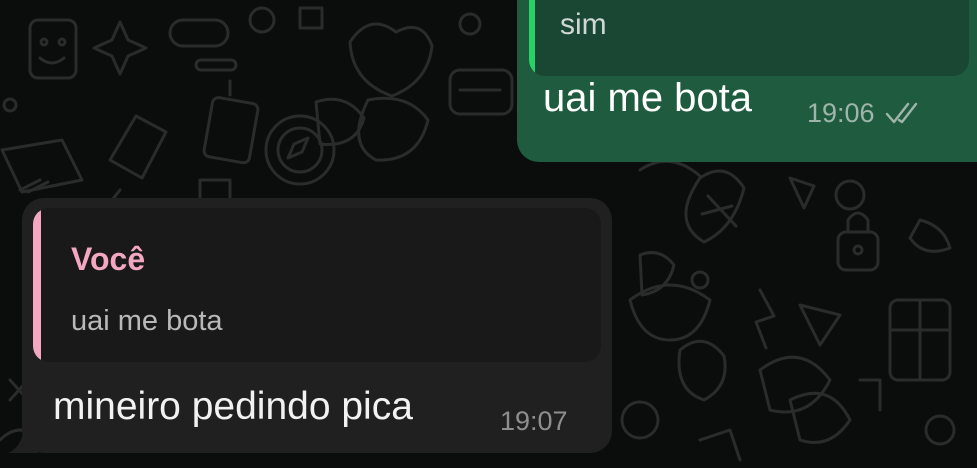 The image size is (977, 468). What do you see at coordinates (749, 38) in the screenshot?
I see `quoted-message: sim` at bounding box center [749, 38].